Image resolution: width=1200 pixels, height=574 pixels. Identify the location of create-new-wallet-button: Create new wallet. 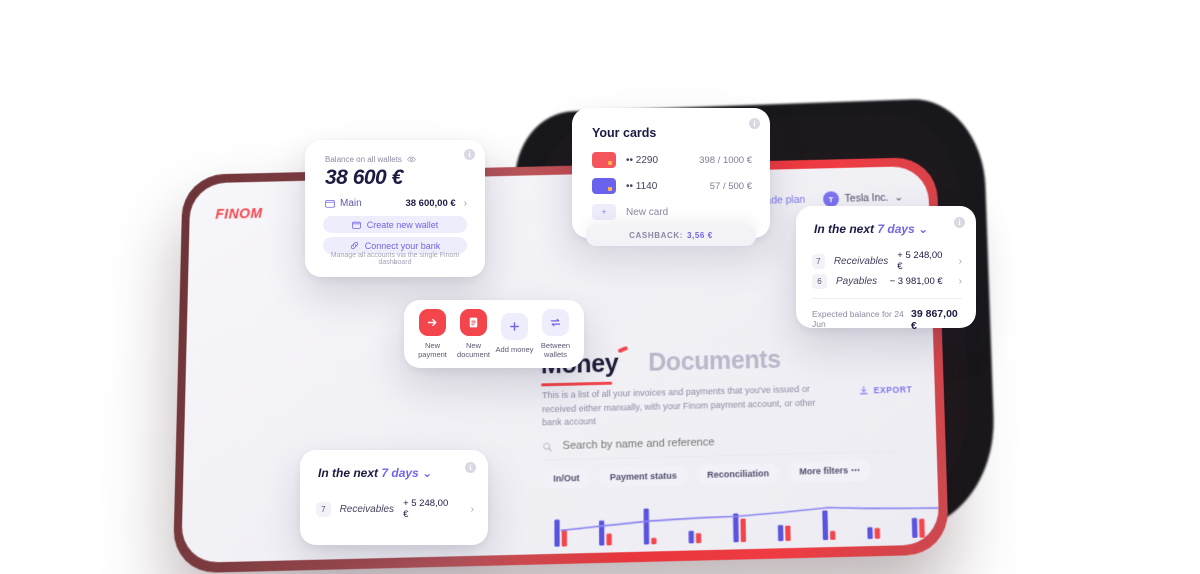
(395, 224).